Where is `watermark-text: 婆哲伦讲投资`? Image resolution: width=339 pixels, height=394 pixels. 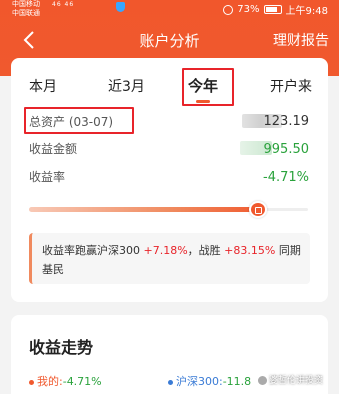
watermark-text: 婆哲伦讲投资 is located at coordinates (296, 381).